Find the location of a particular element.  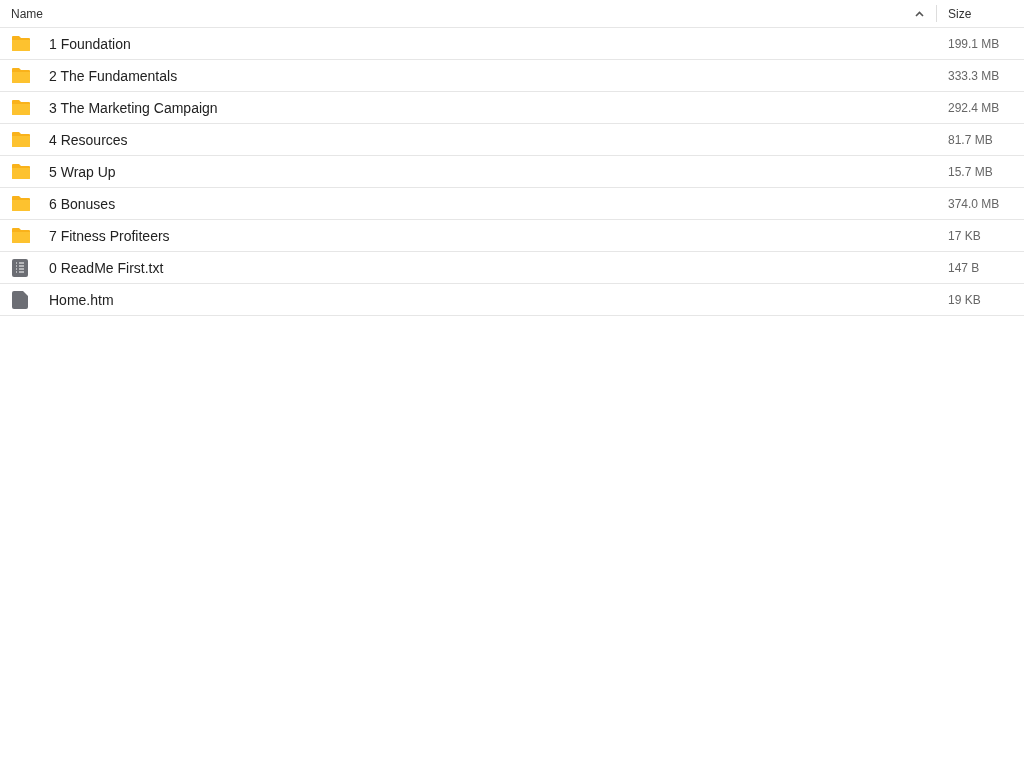

file-name: 5 Wrap Up is located at coordinates (83, 171).